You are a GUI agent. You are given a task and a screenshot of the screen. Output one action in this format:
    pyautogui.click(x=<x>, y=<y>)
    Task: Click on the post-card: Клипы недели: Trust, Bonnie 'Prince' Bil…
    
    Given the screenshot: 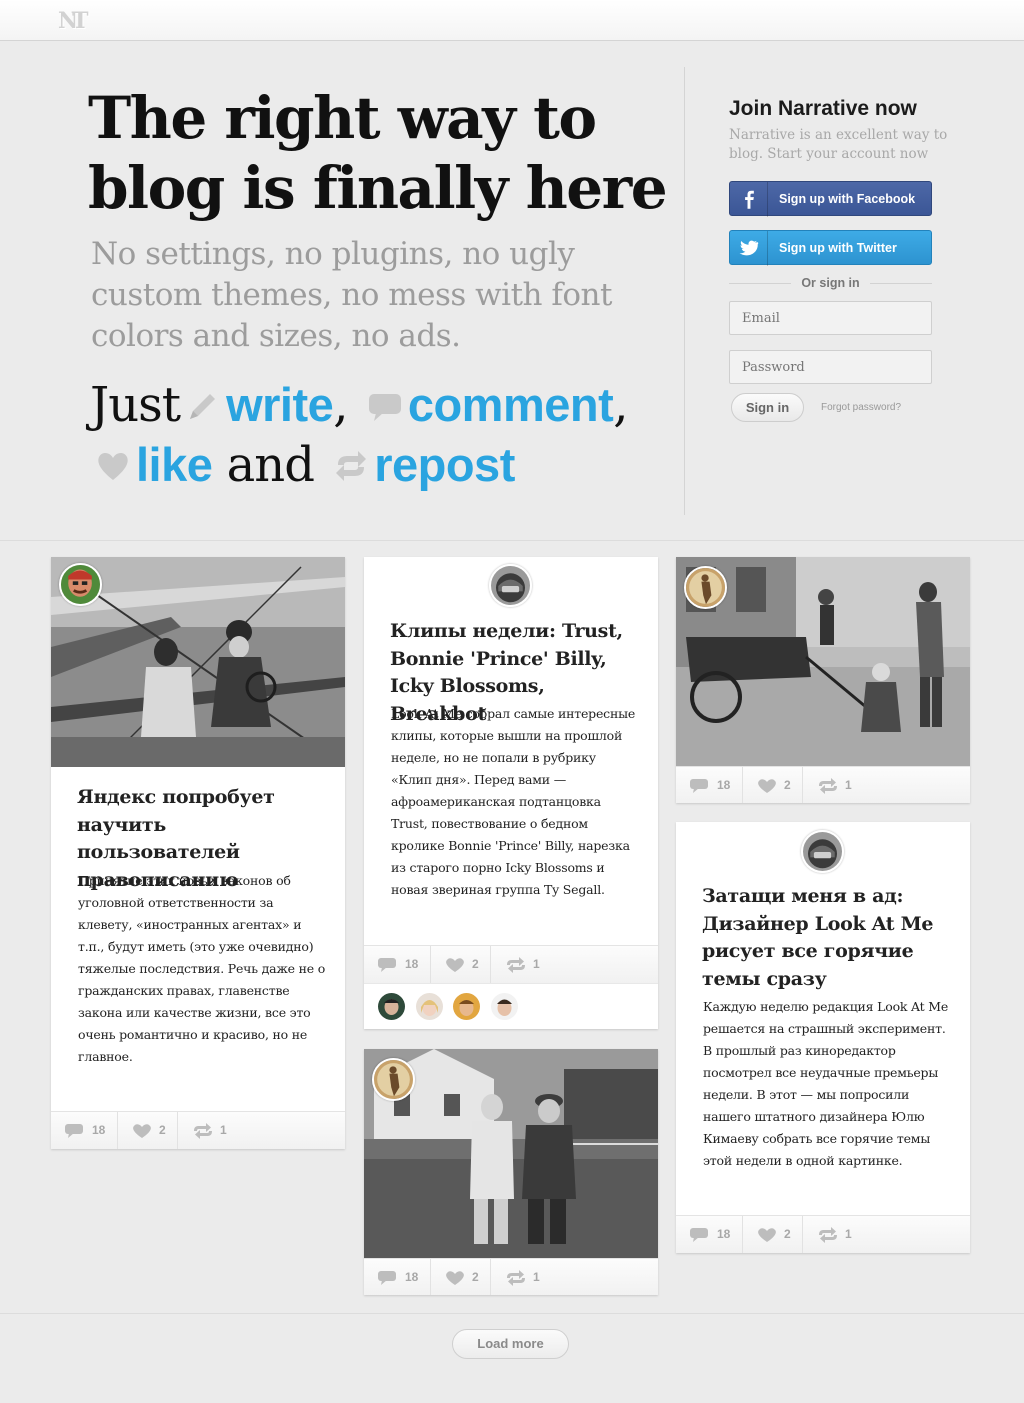 What is the action you would take?
    pyautogui.click(x=511, y=793)
    